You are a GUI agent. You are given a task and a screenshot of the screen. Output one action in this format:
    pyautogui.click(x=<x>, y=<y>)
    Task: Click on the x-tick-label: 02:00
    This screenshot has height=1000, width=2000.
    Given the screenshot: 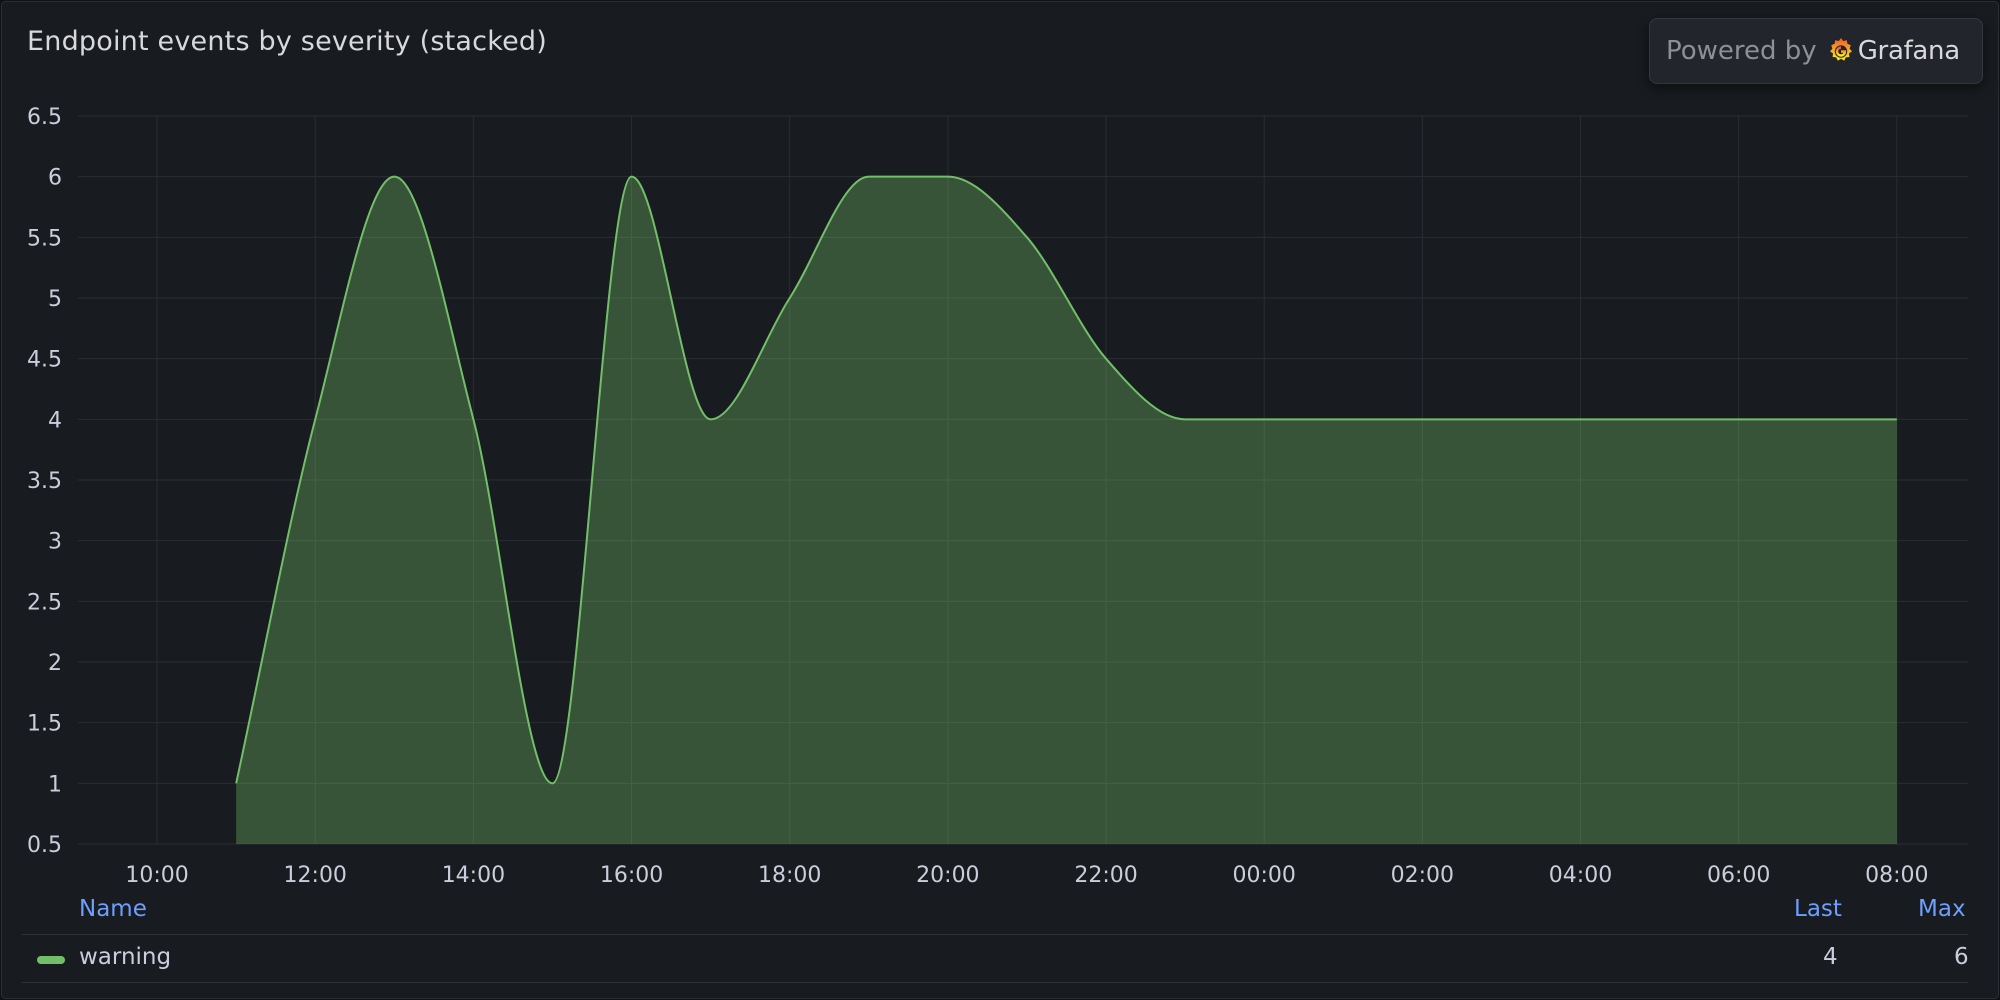 What is the action you would take?
    pyautogui.click(x=1422, y=875)
    